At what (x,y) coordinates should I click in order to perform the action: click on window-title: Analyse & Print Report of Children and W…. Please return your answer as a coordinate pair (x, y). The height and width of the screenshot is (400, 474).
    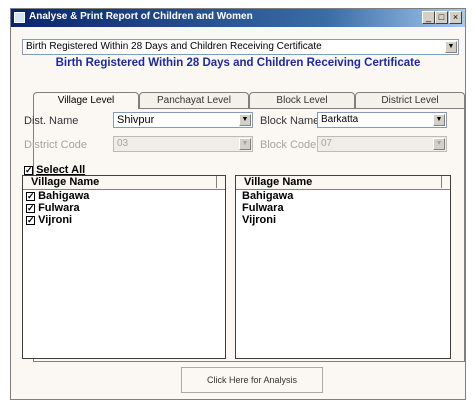
    Looking at the image, I should click on (141, 16).